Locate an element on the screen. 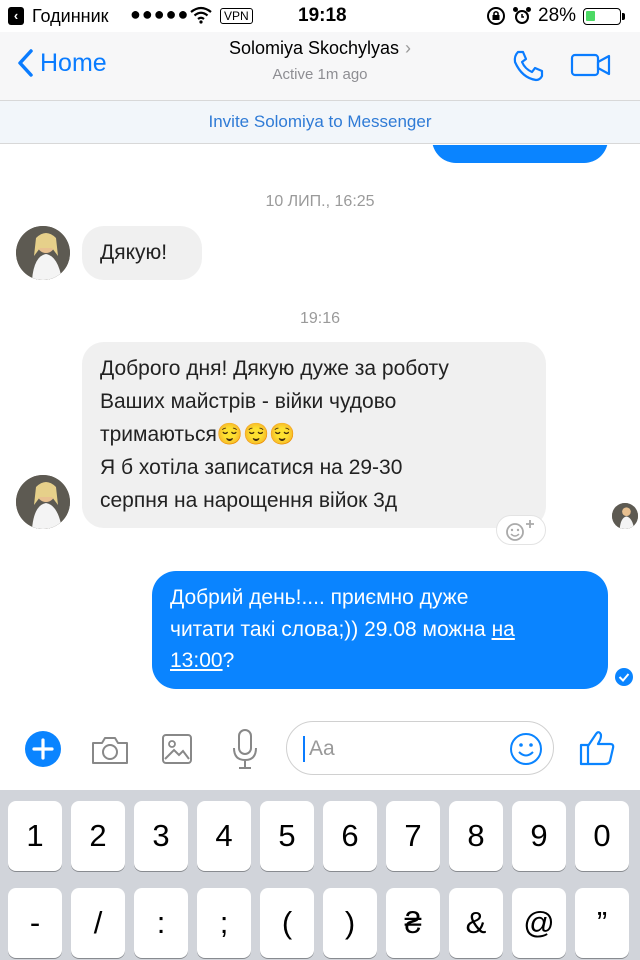 The width and height of the screenshot is (640, 960). message-link: на is located at coordinates (503, 629).